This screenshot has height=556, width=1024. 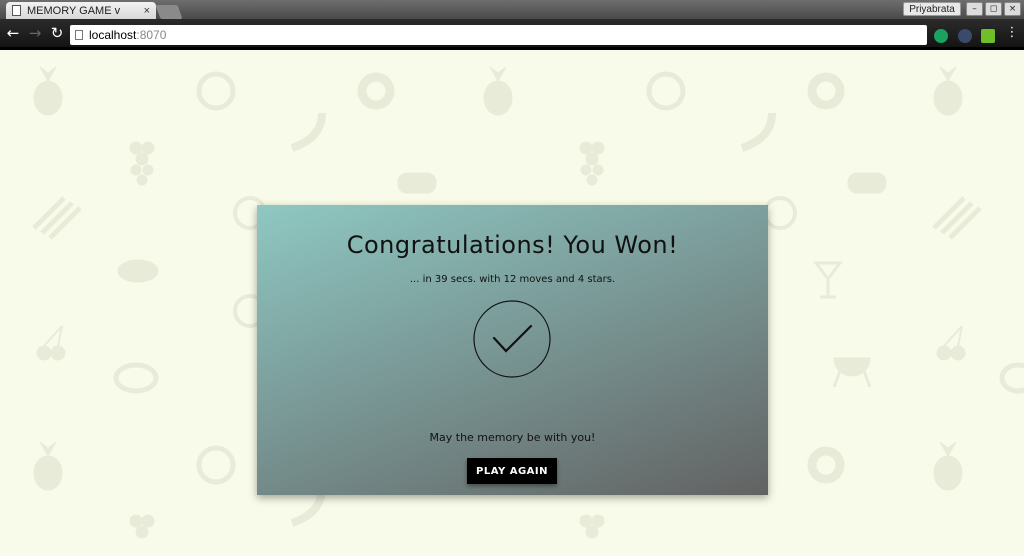 I want to click on back-button: ←, so click(x=13, y=33).